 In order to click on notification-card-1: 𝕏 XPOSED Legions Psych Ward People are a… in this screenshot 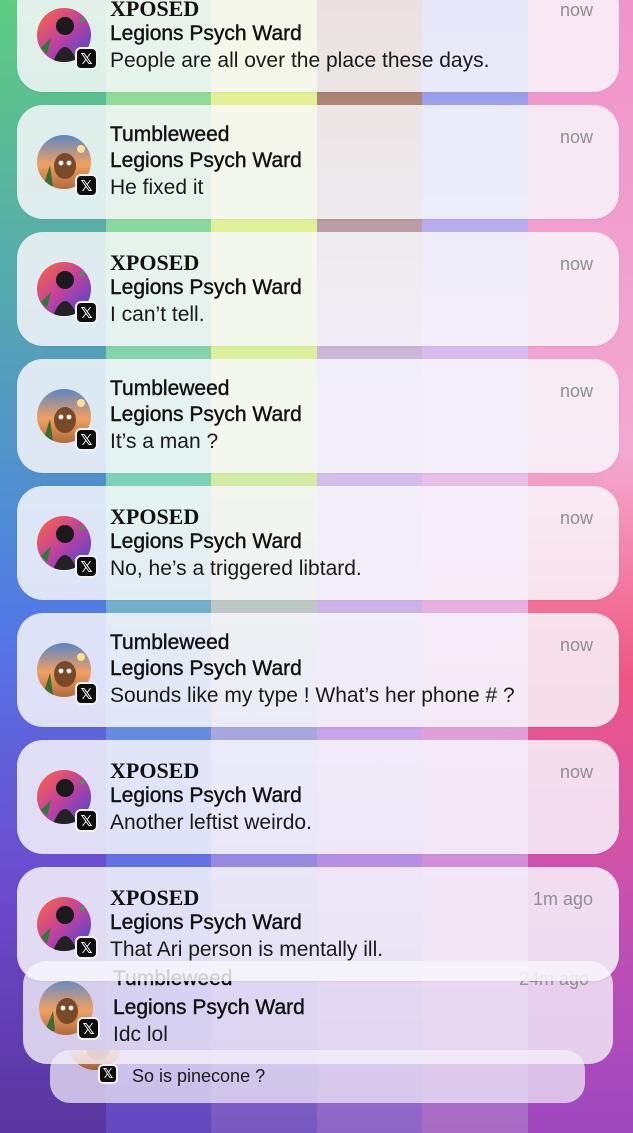, I will do `click(318, 46)`.